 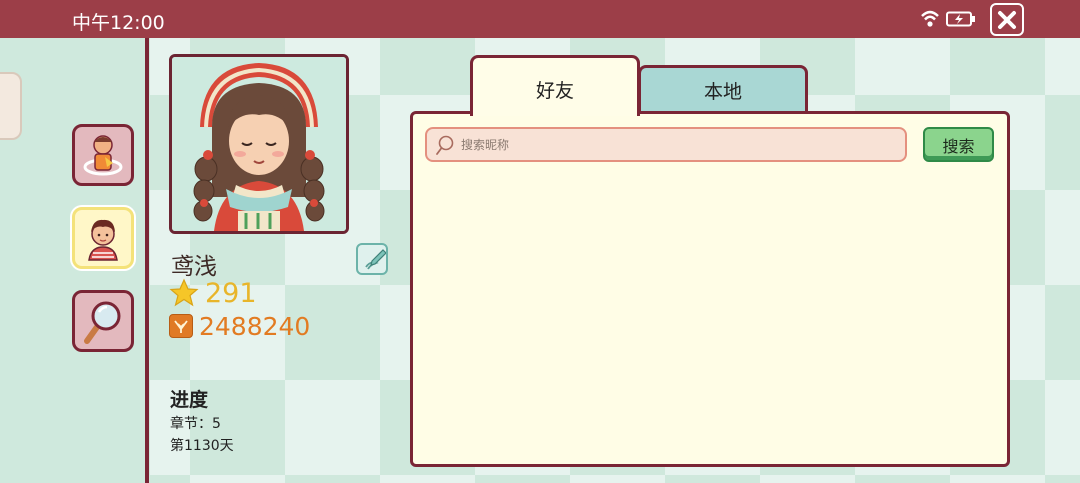 I want to click on search-field, so click(x=666, y=144).